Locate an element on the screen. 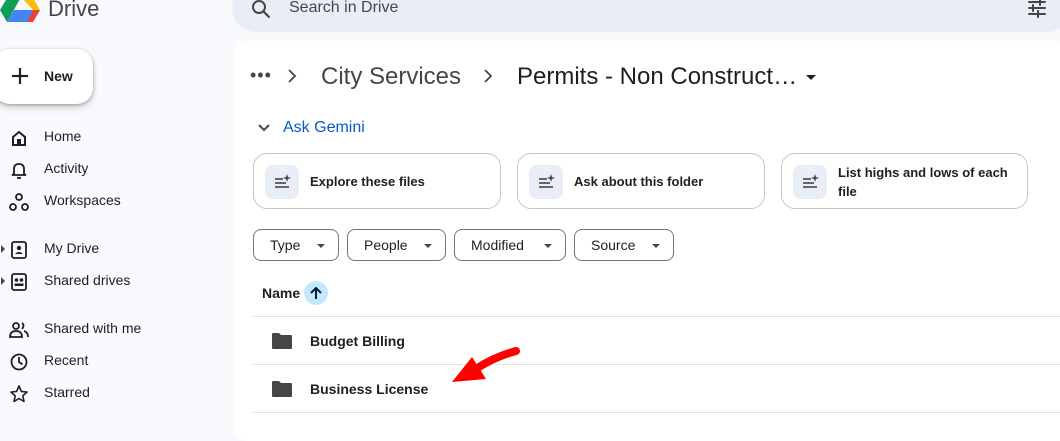 The width and height of the screenshot is (1060, 441). chip-label: Ask about this folder is located at coordinates (639, 181).